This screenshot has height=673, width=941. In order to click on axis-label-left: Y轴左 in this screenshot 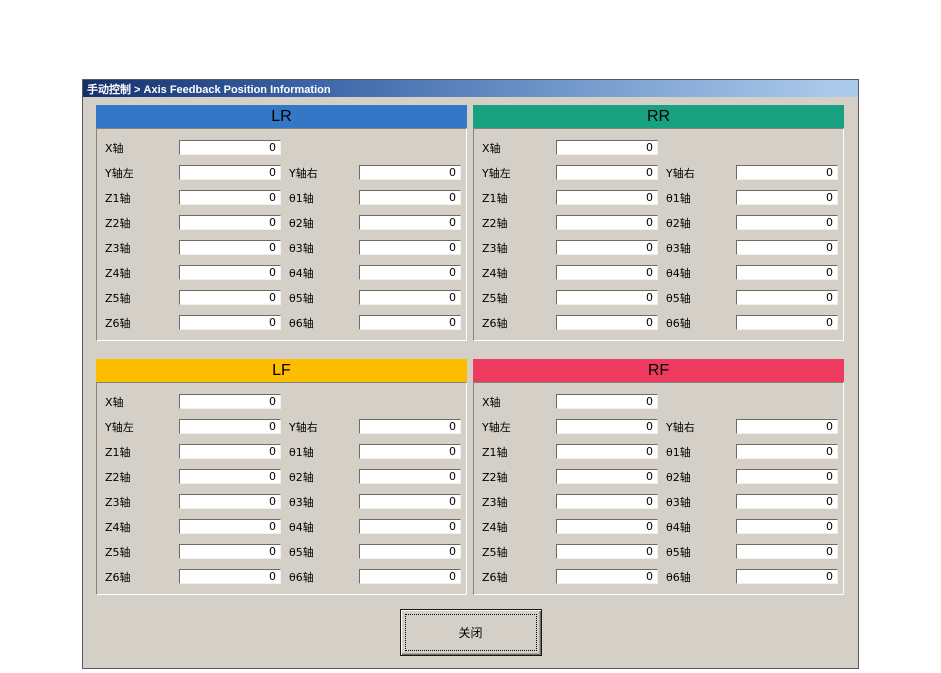, I will do `click(496, 427)`.